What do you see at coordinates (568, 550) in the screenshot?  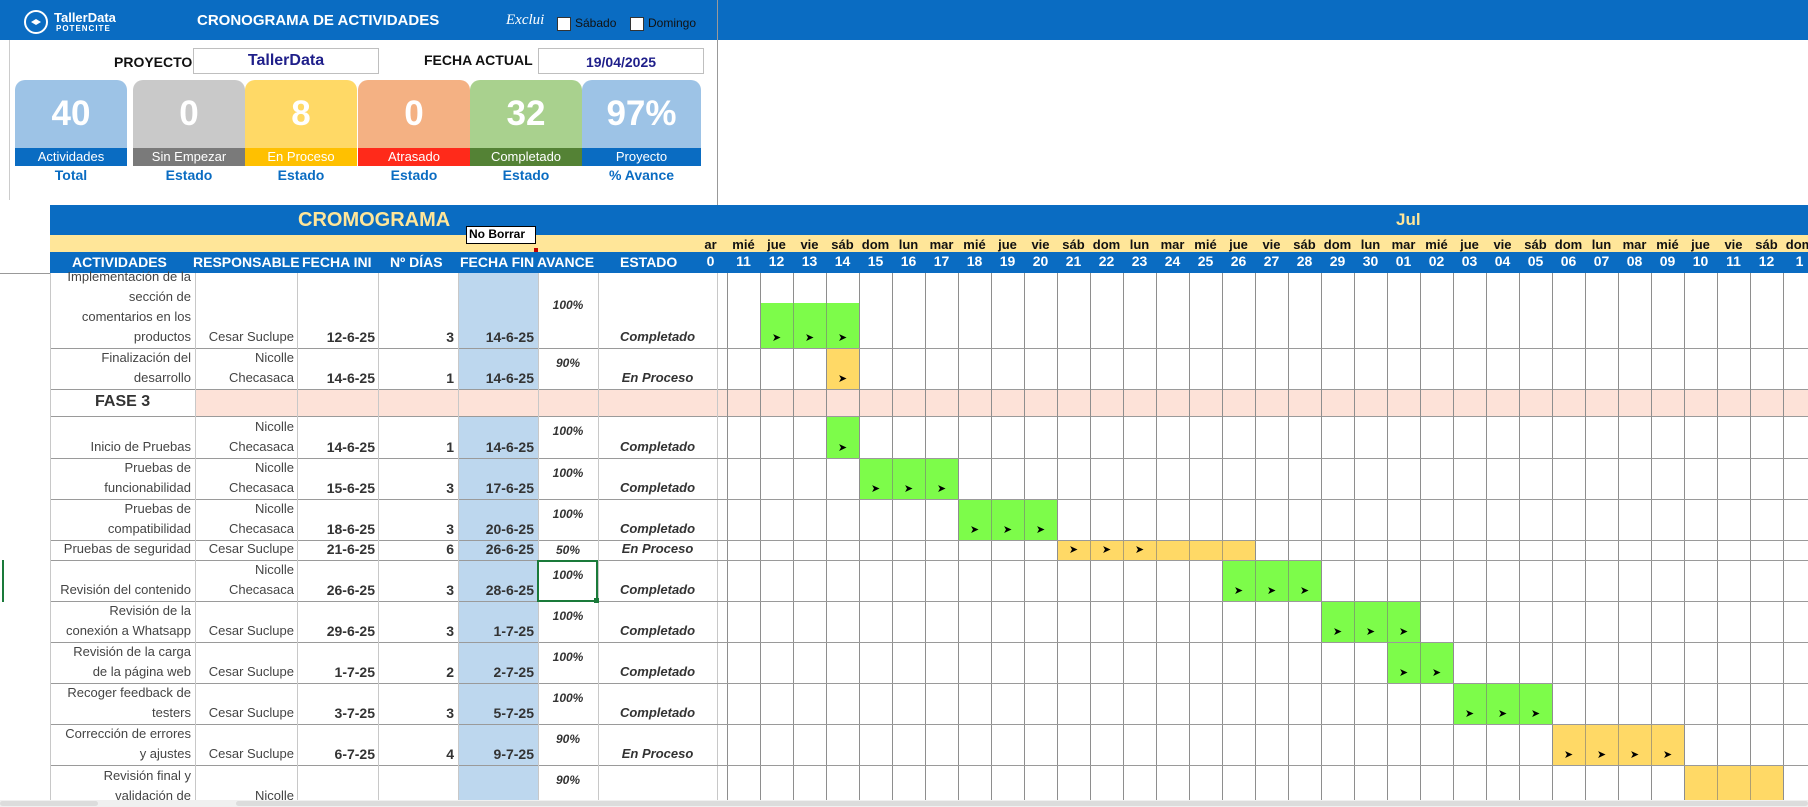 I see `avance-cell: 50%` at bounding box center [568, 550].